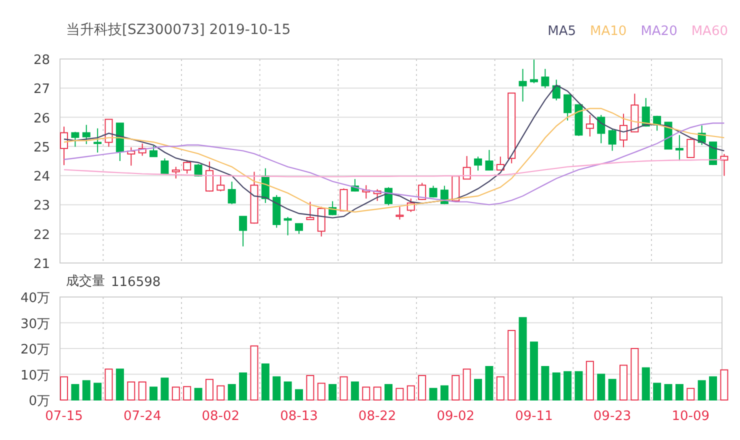 The image size is (740, 440). What do you see at coordinates (455, 416) in the screenshot?
I see `axis-label: 09-02` at bounding box center [455, 416].